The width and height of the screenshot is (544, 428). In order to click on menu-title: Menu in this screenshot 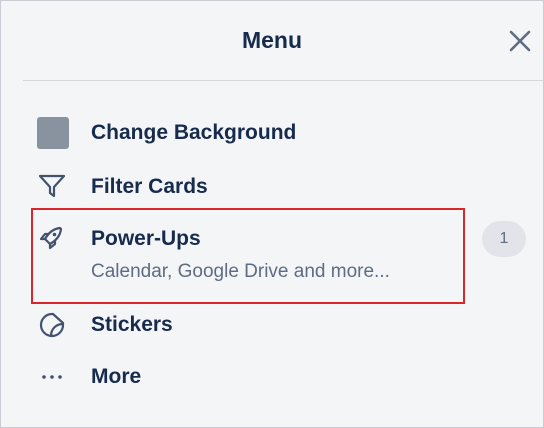, I will do `click(272, 40)`.